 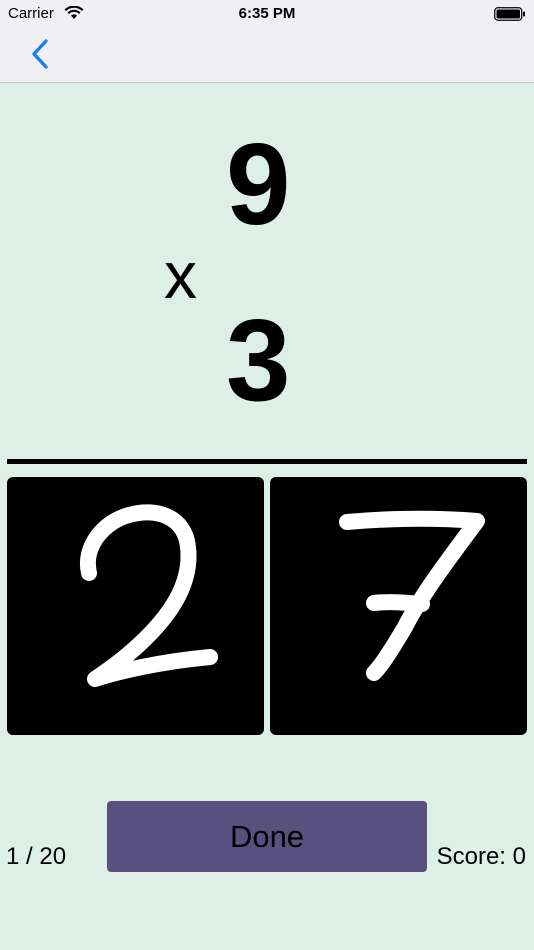 What do you see at coordinates (267, 836) in the screenshot?
I see `done-button: Done` at bounding box center [267, 836].